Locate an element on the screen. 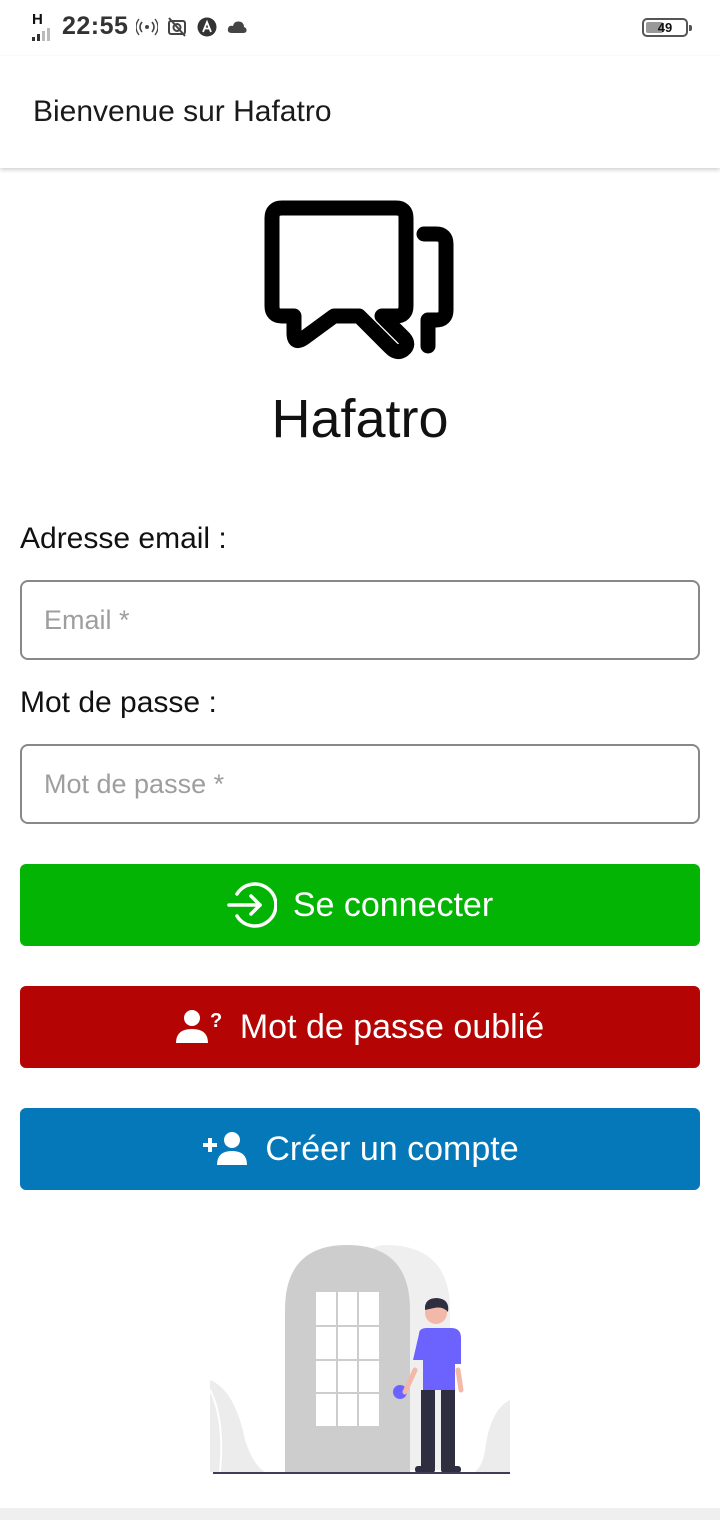 Image resolution: width=720 pixels, height=1520 pixels. network-type: H is located at coordinates (37, 19).